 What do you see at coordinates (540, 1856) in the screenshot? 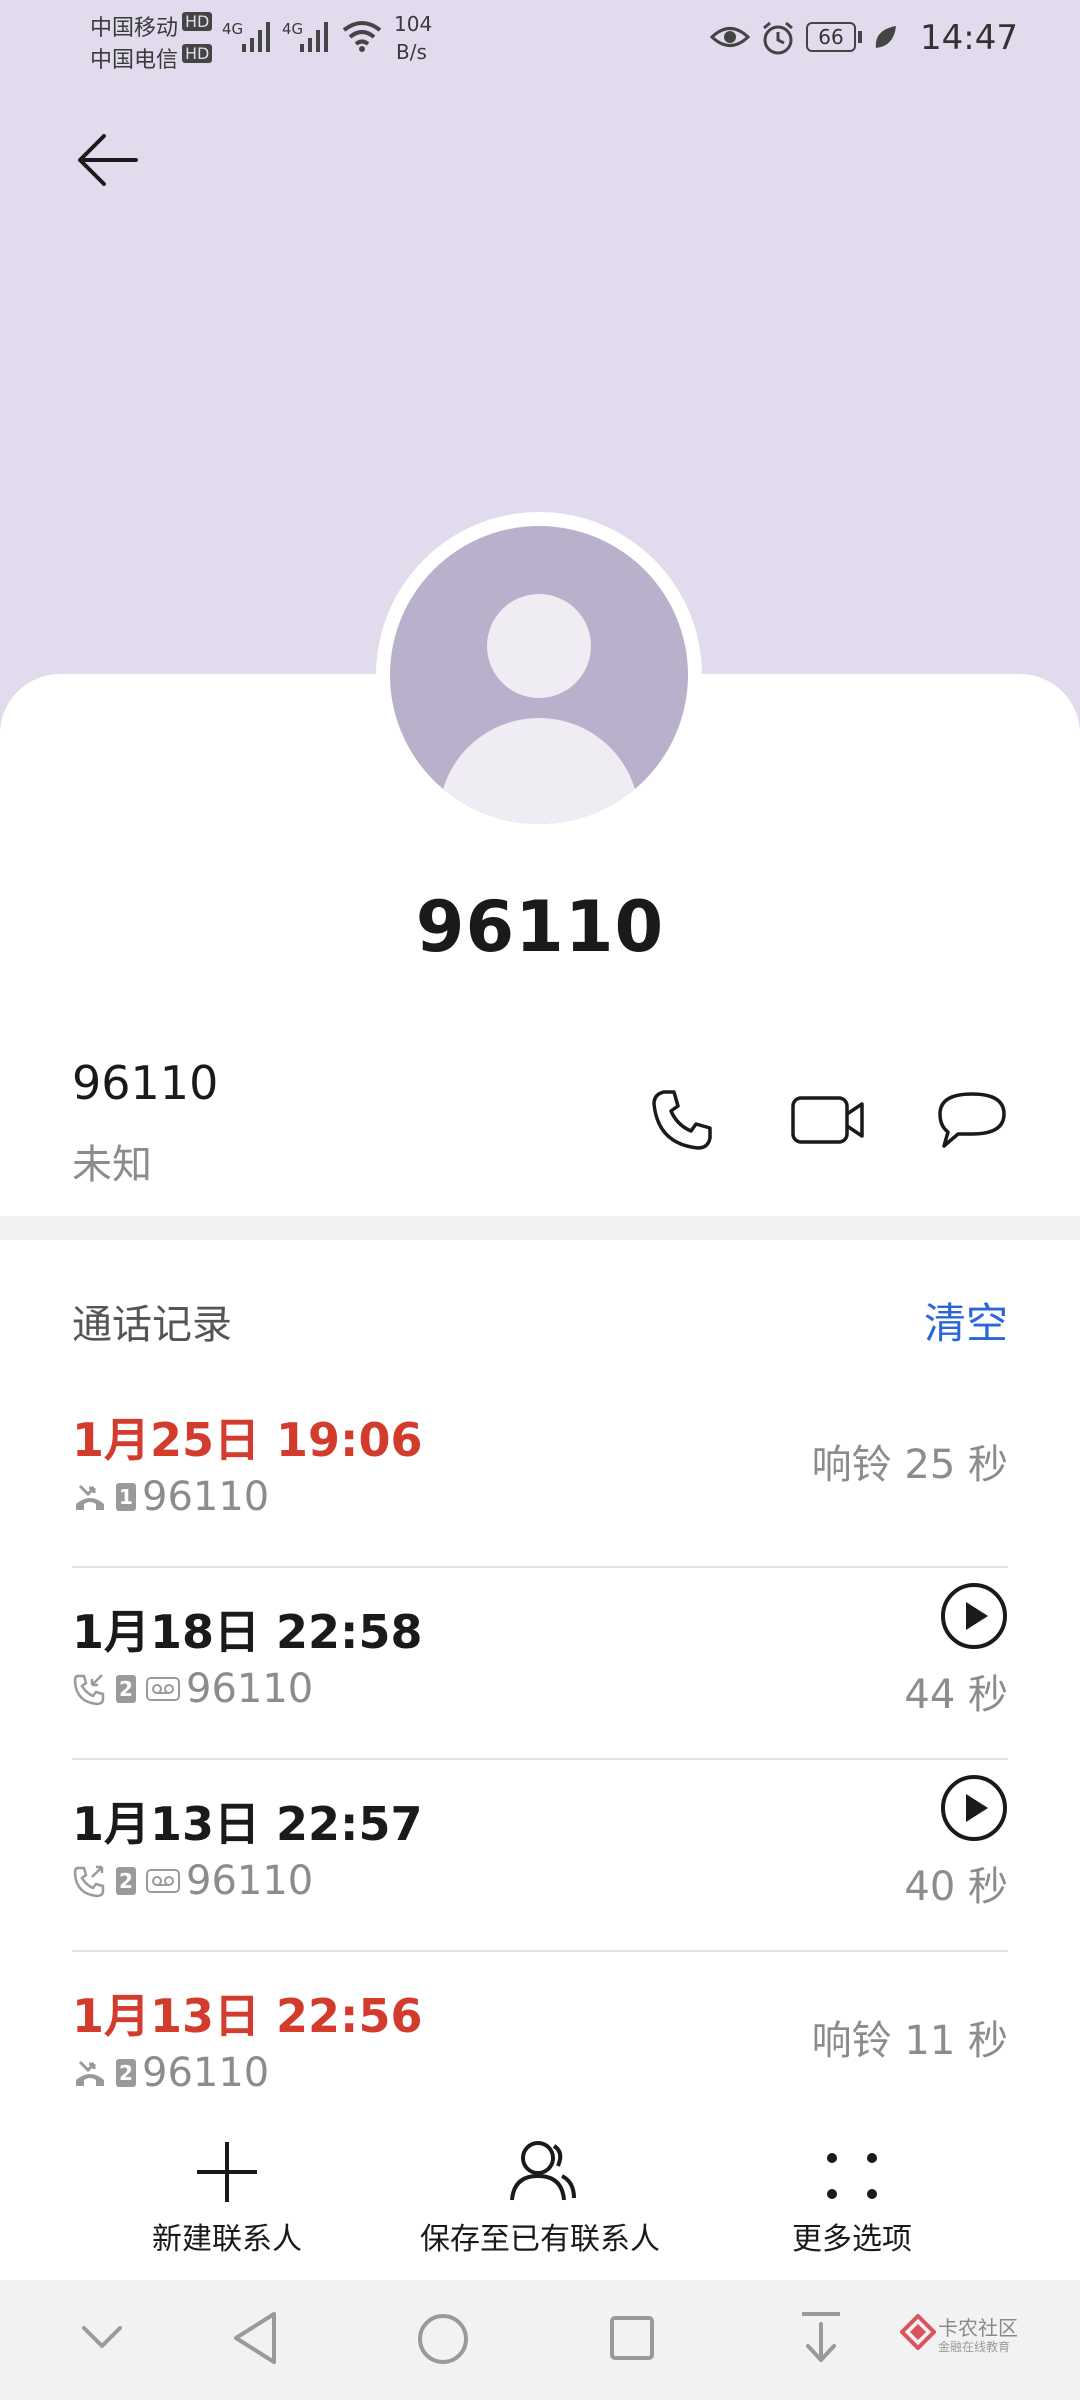
I see `call-log-row: 1月13日 22:57 2 96110 40 秒` at bounding box center [540, 1856].